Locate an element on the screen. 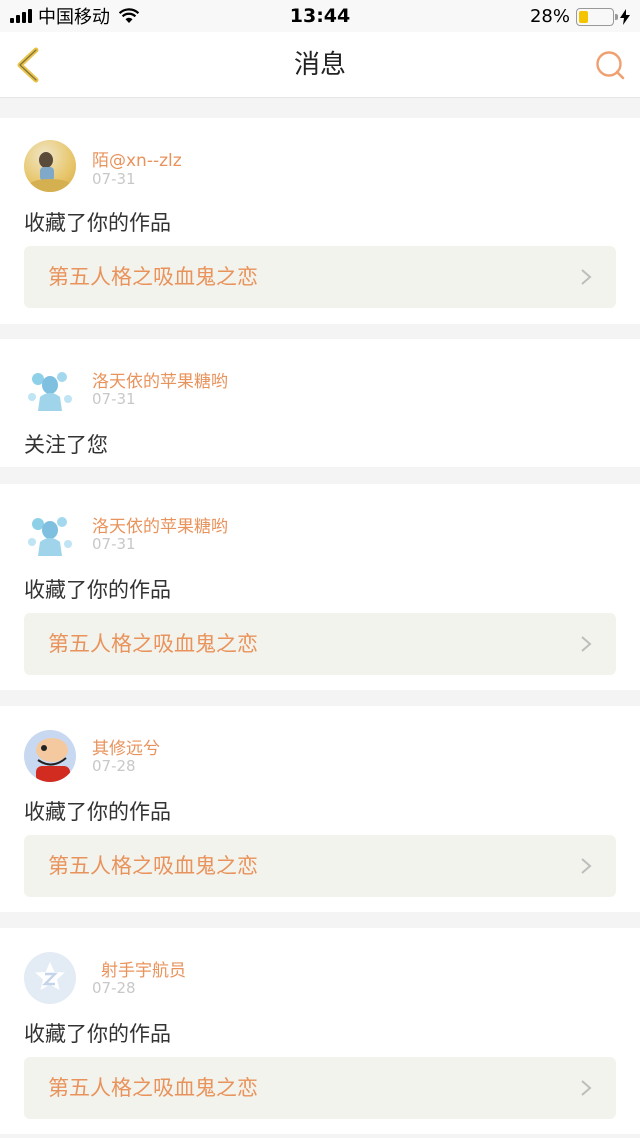  search-icon is located at coordinates (610, 65).